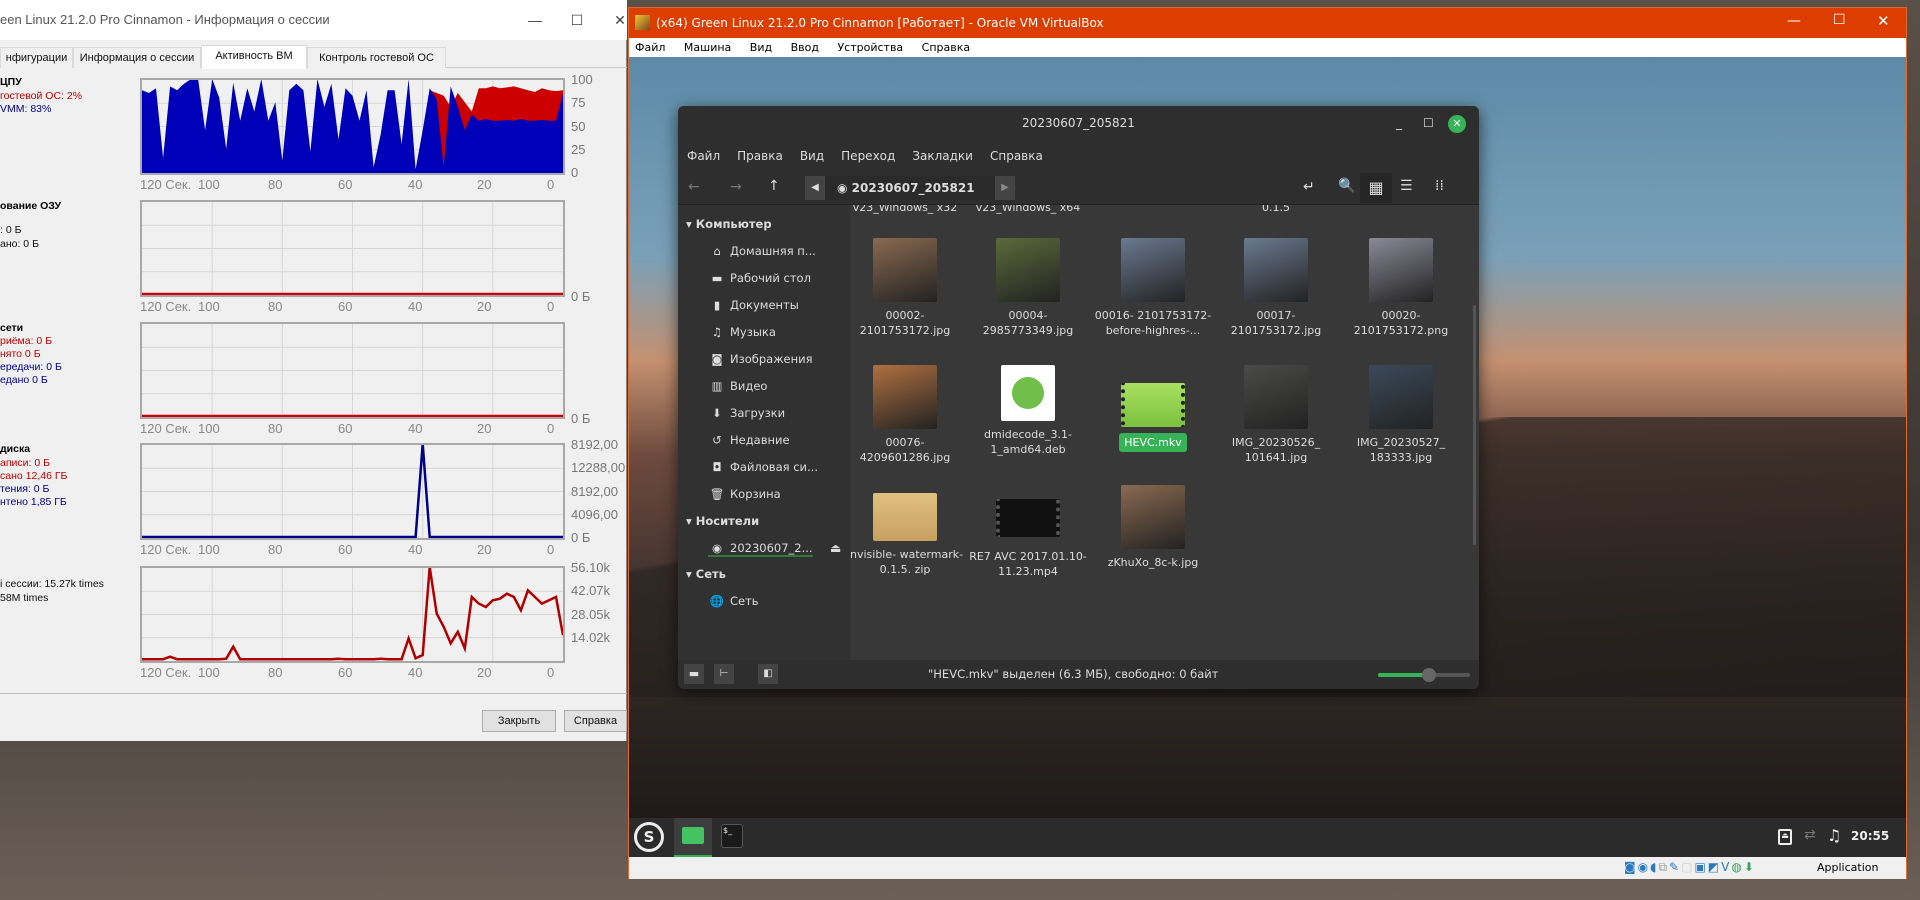 This screenshot has height=900, width=1920. Describe the element at coordinates (1267, 47) in the screenshot. I see `vbox-menubar: Файл Машина Вид Ввод Устройства Справка` at that location.